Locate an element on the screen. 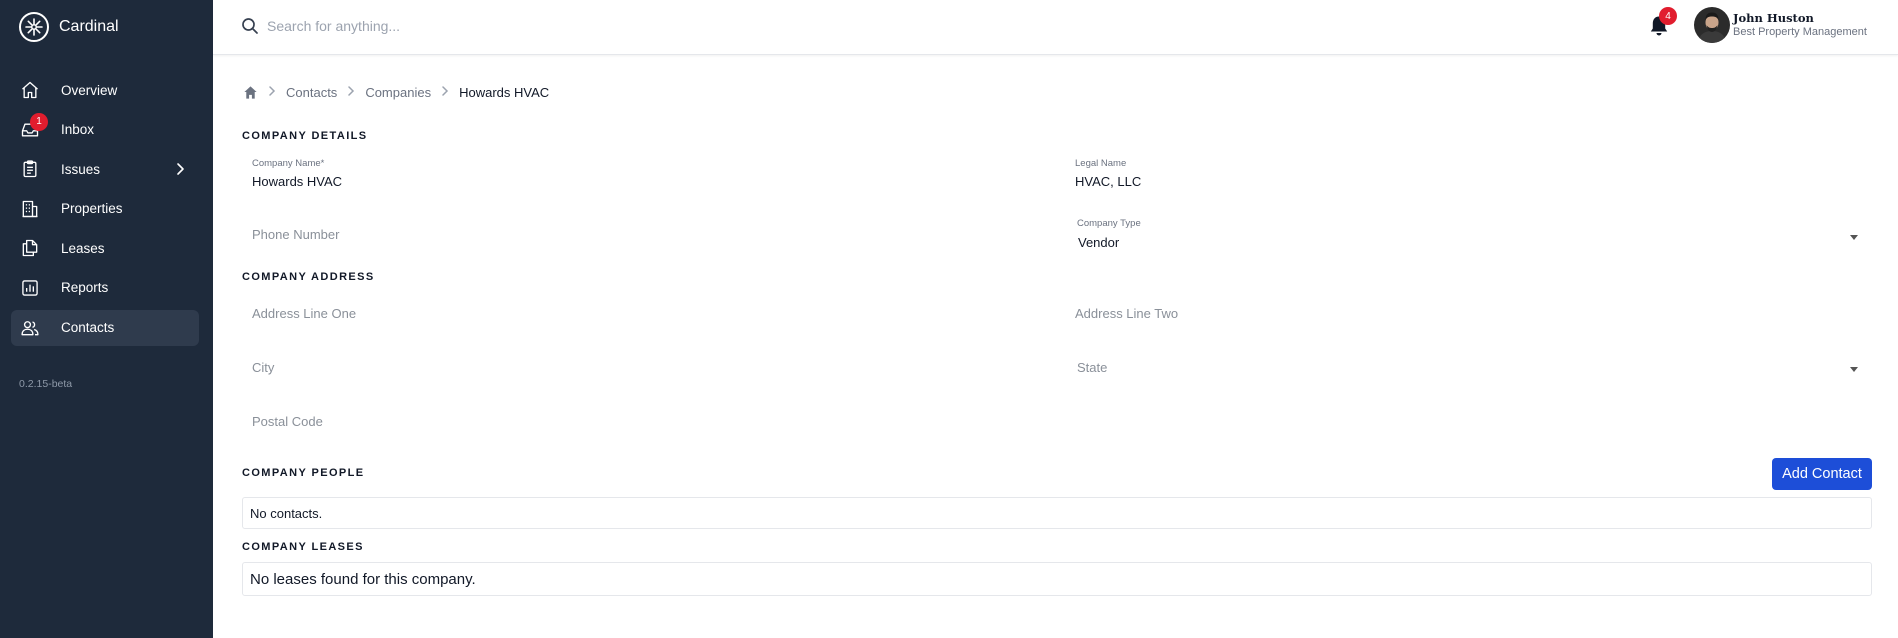 The image size is (1898, 638). breadcrumb-companies: Companies is located at coordinates (398, 92).